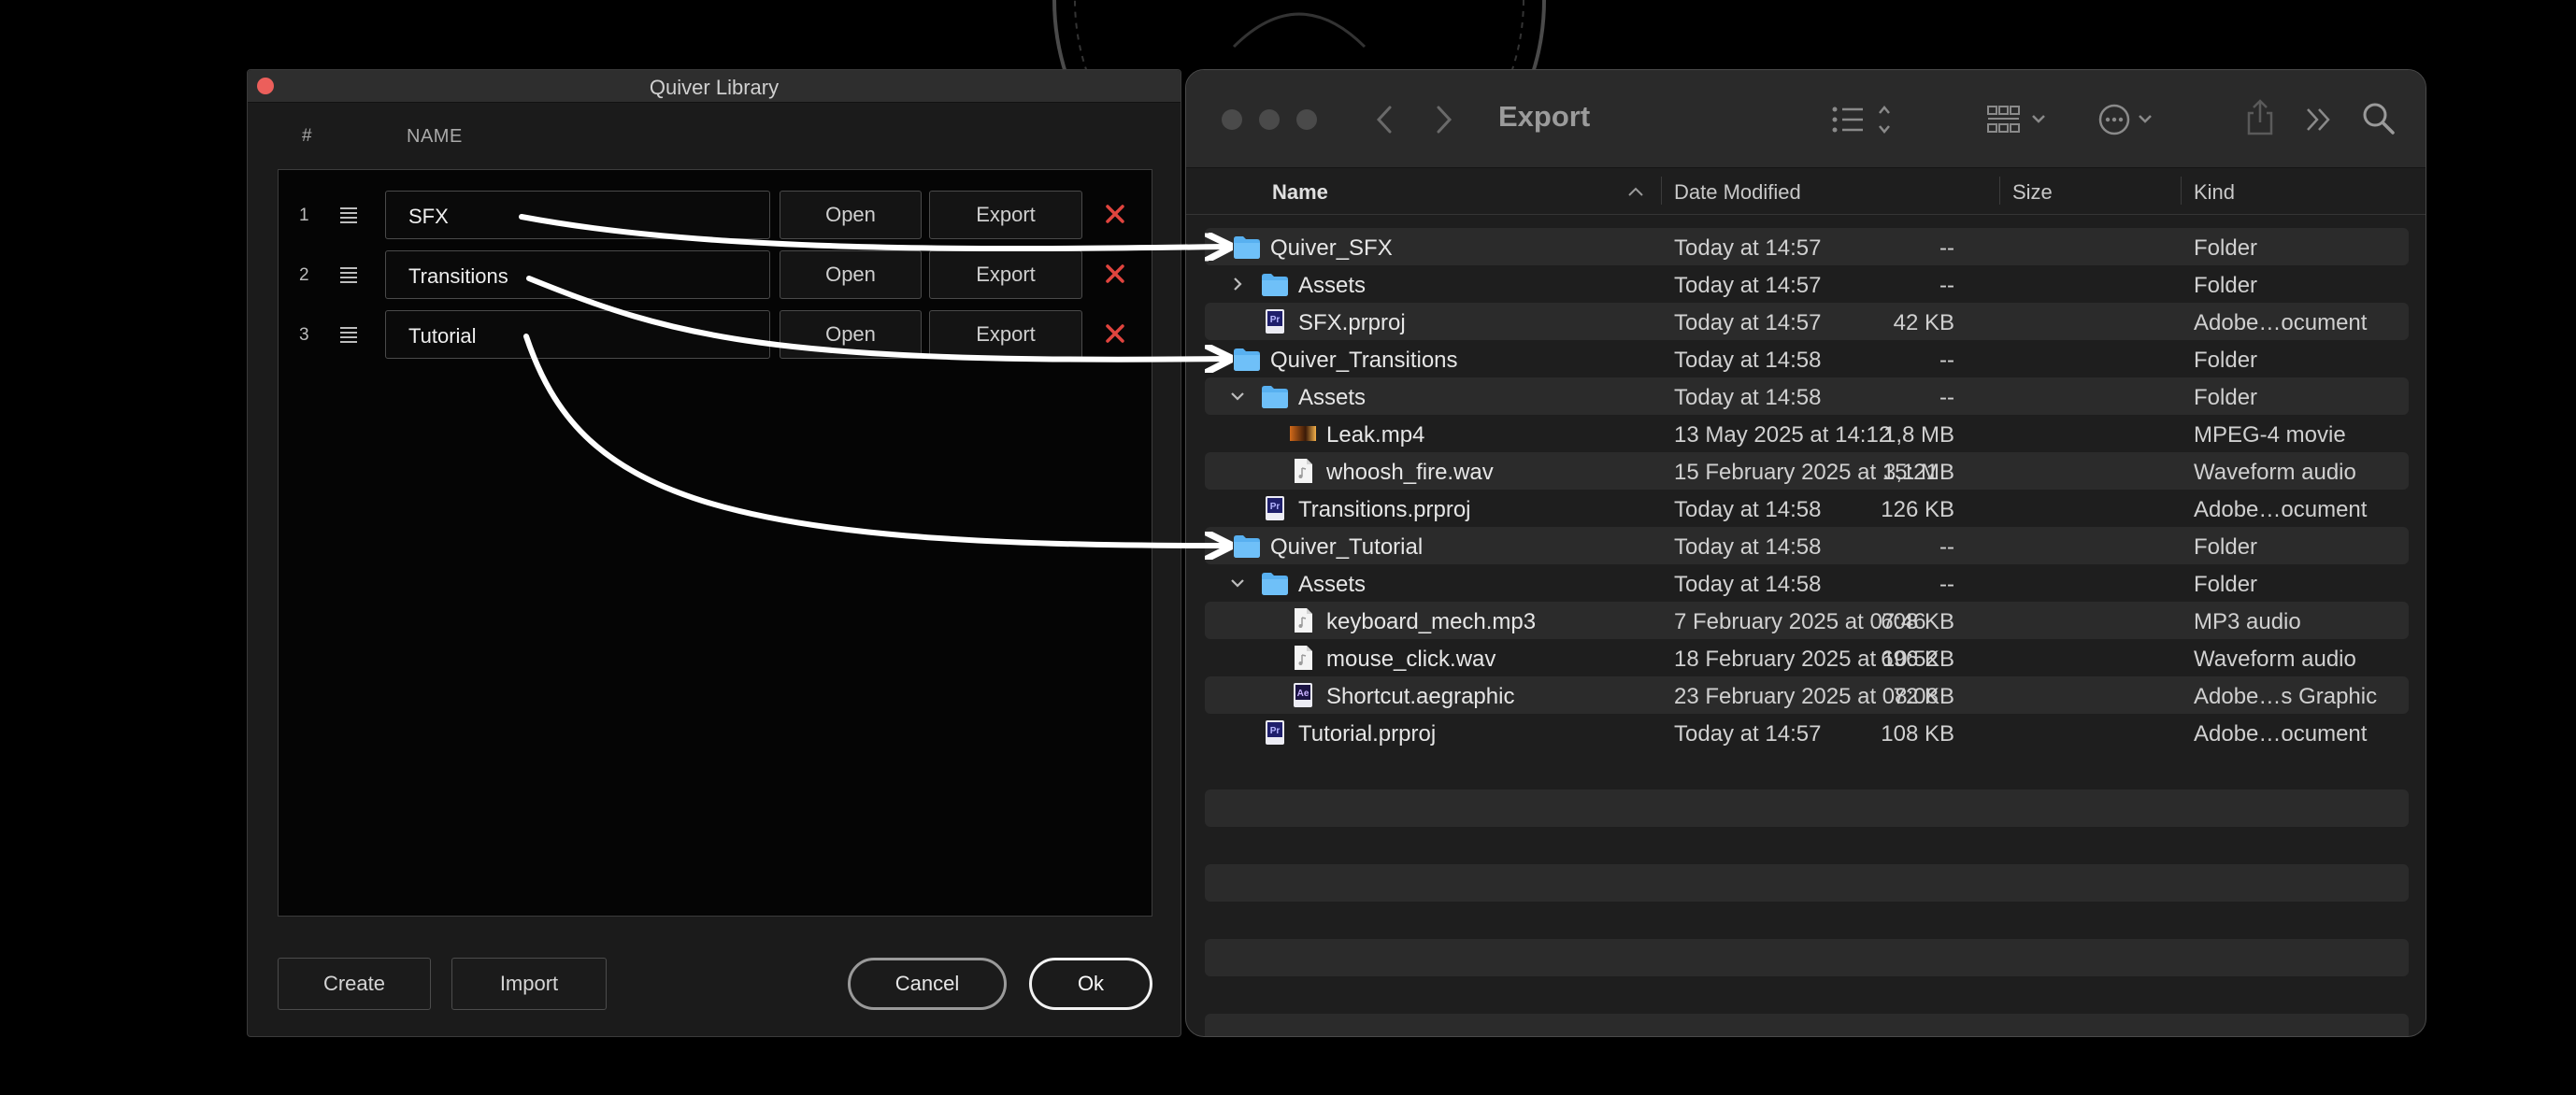 This screenshot has height=1095, width=2576. What do you see at coordinates (1303, 695) in the screenshot?
I see `after-effects-graphic-icon: Ae` at bounding box center [1303, 695].